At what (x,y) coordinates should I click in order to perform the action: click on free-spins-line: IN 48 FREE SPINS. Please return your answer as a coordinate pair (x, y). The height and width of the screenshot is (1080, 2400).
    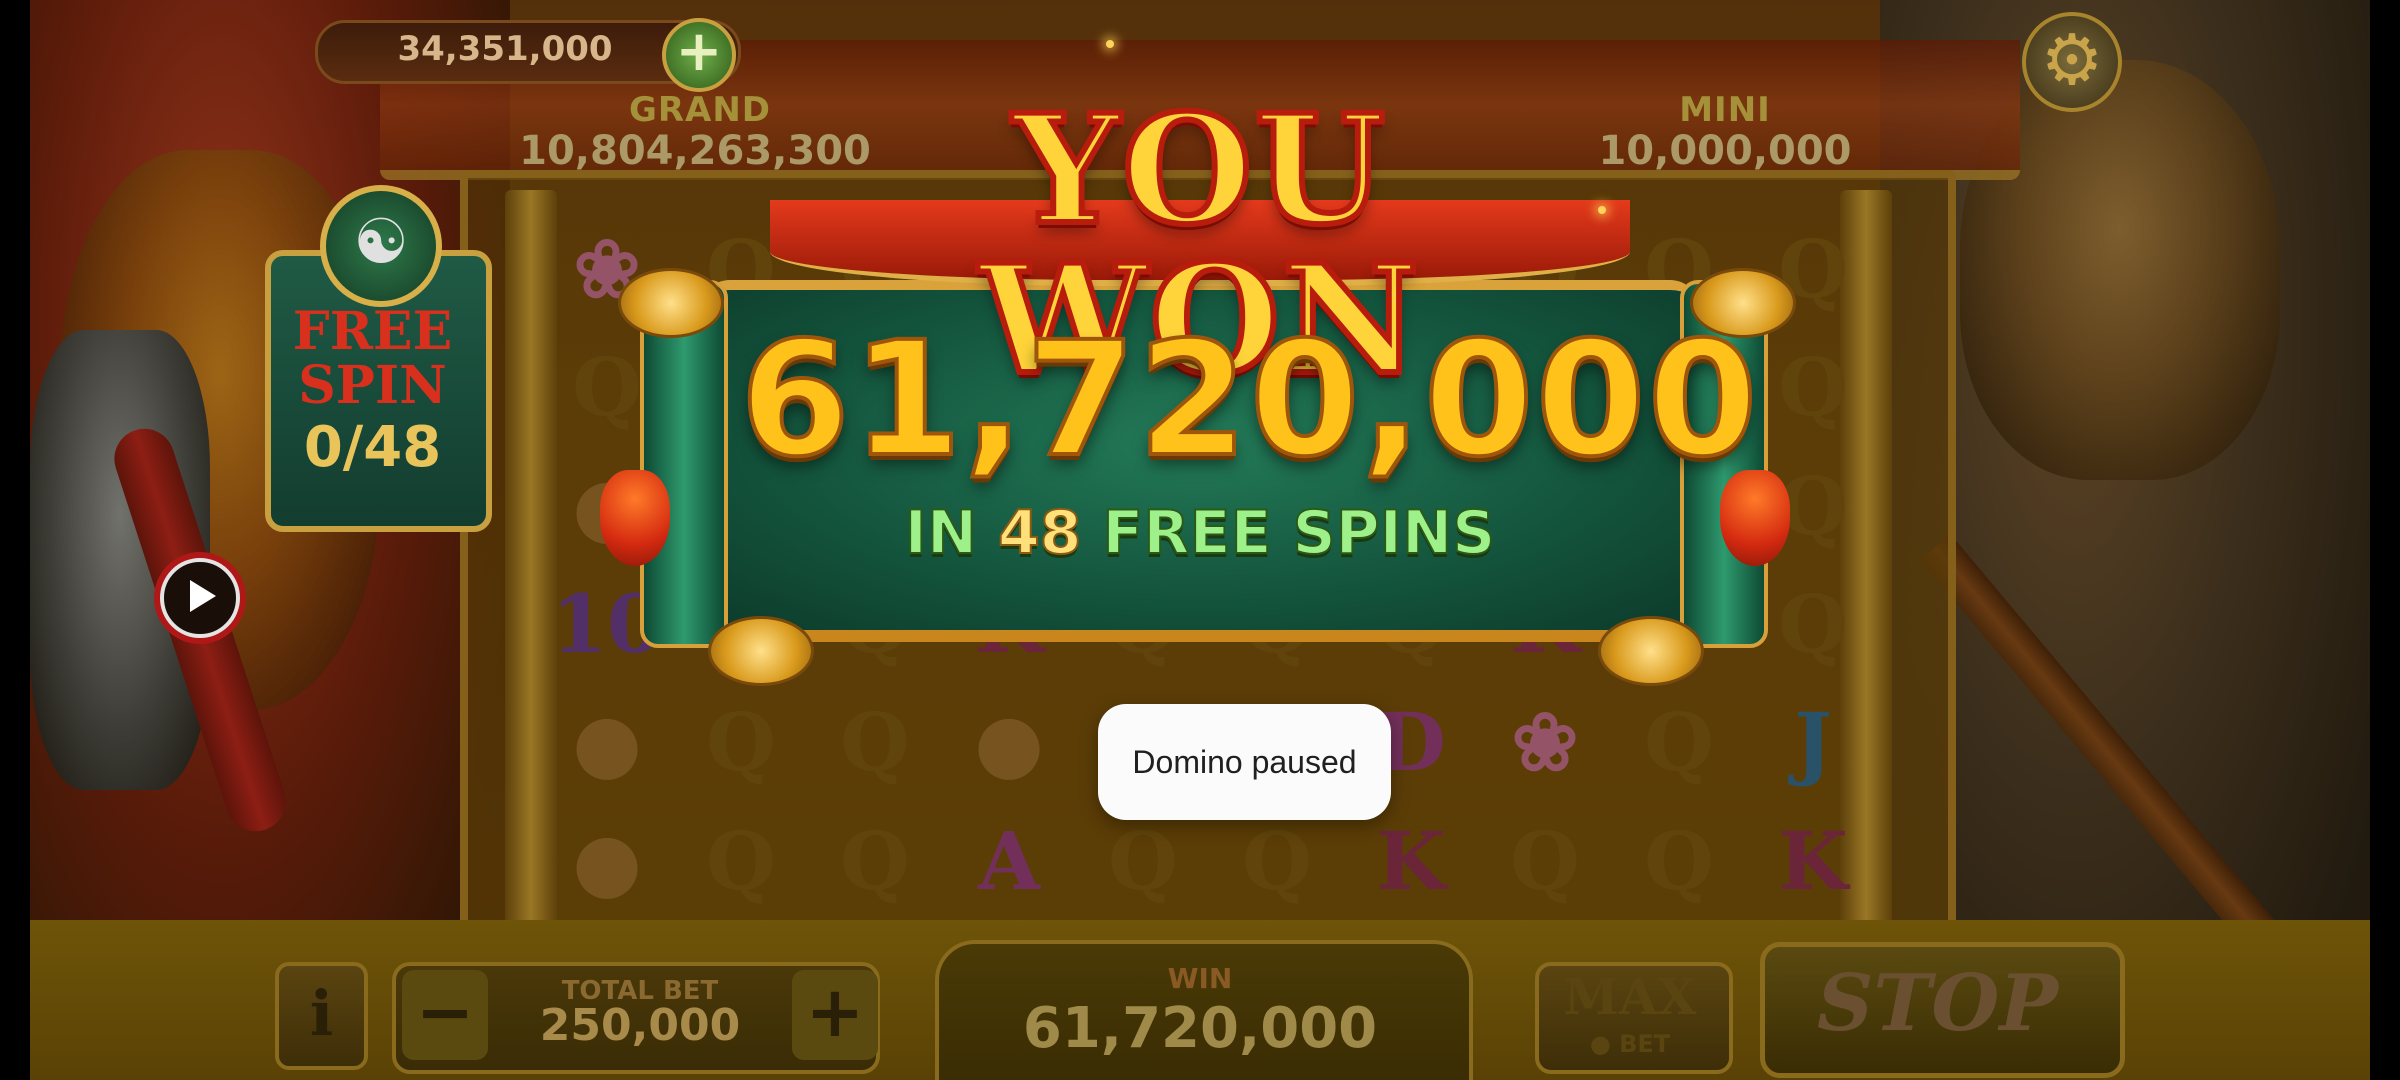
    Looking at the image, I should click on (1200, 533).